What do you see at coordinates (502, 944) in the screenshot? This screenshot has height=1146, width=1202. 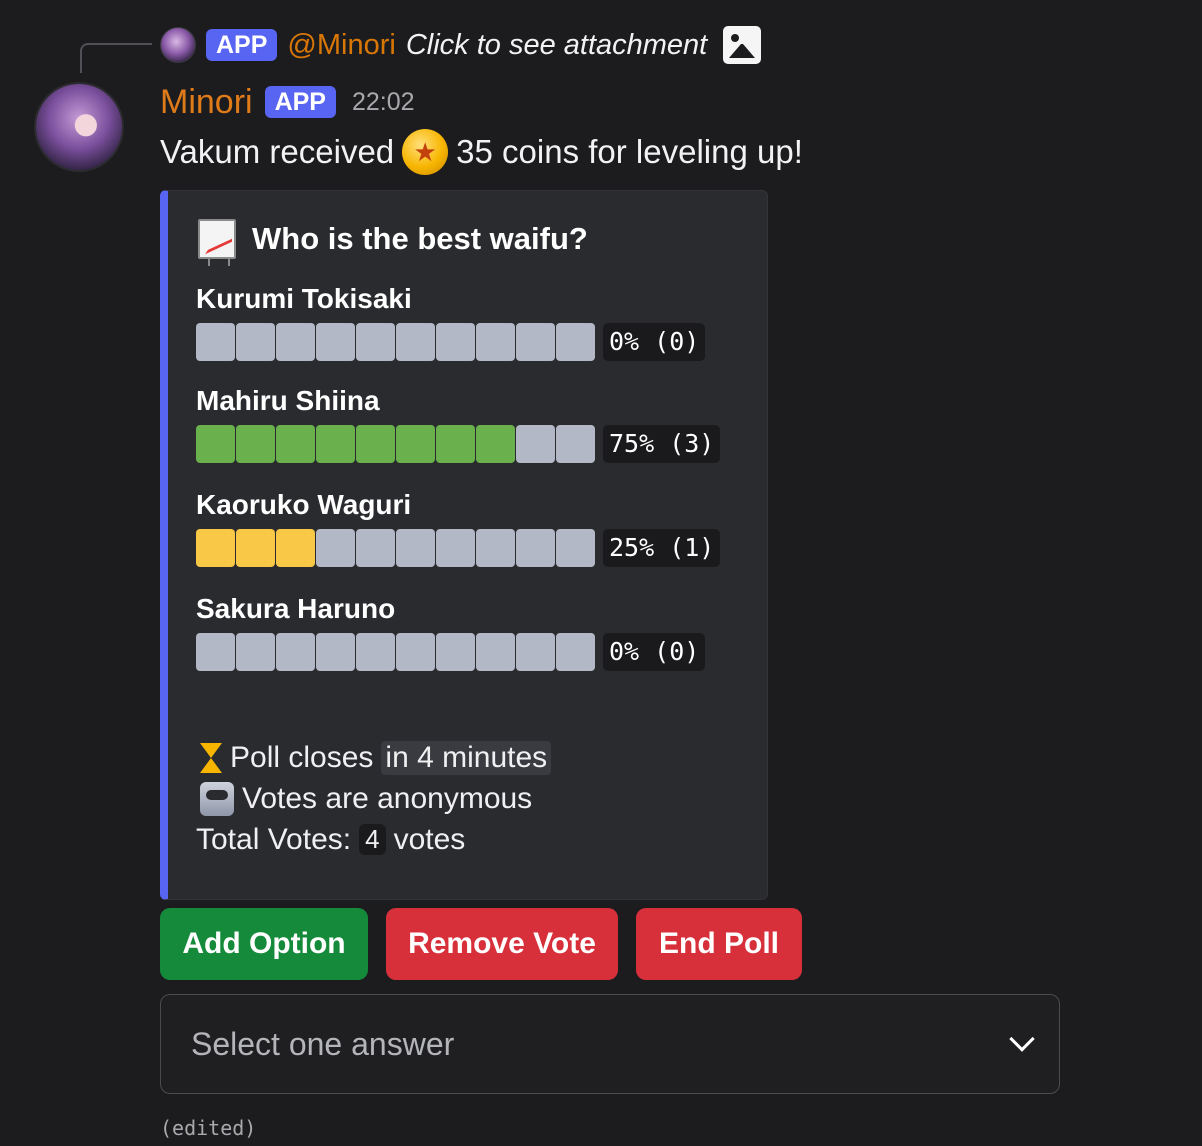 I see `remove-vote-button: Remove Vote` at bounding box center [502, 944].